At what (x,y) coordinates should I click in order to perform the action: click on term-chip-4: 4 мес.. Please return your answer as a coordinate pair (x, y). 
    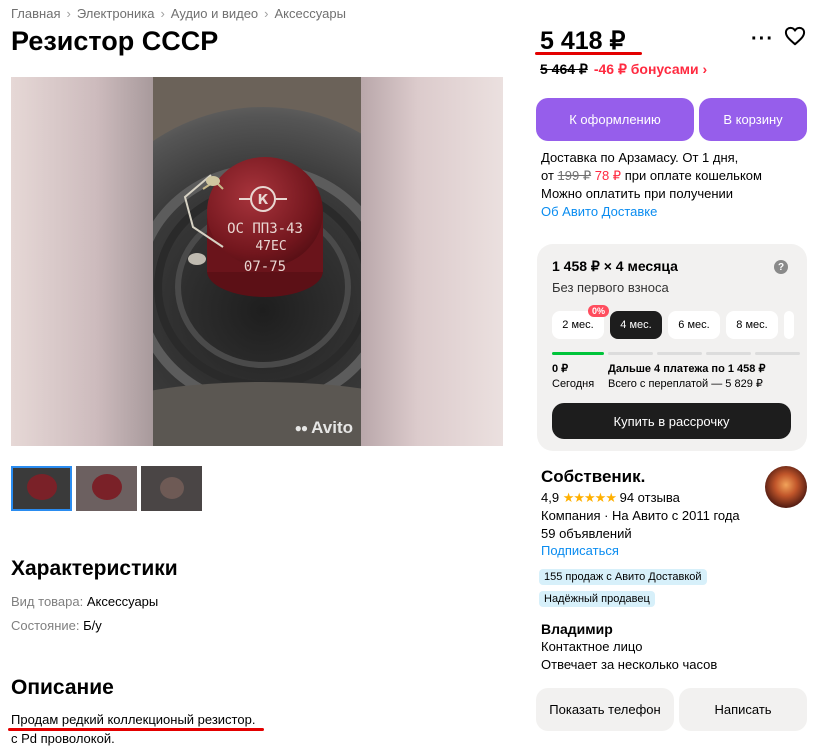
    Looking at the image, I should click on (636, 325).